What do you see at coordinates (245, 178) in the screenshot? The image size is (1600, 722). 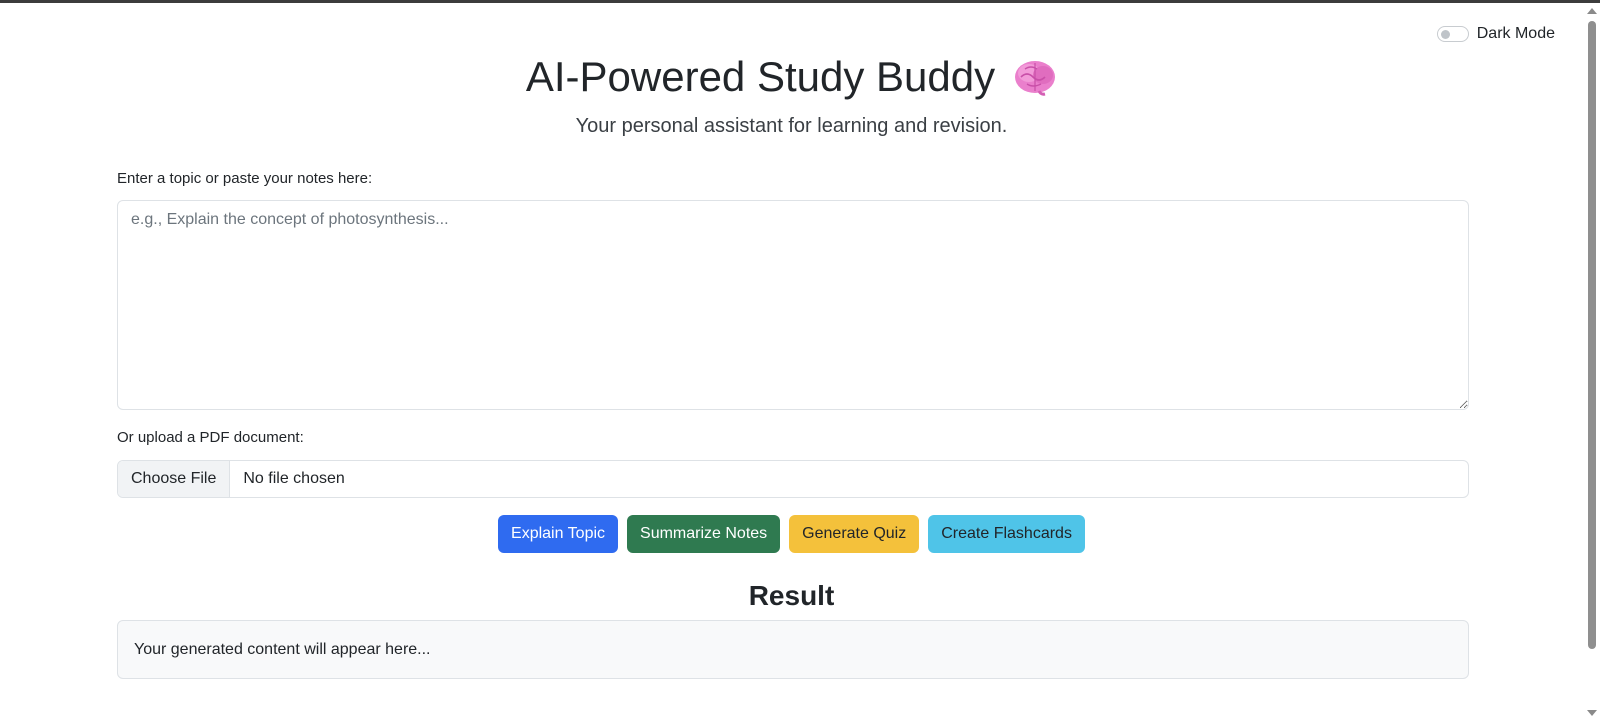 I see `notes-label: Enter a topic or paste your notes here:` at bounding box center [245, 178].